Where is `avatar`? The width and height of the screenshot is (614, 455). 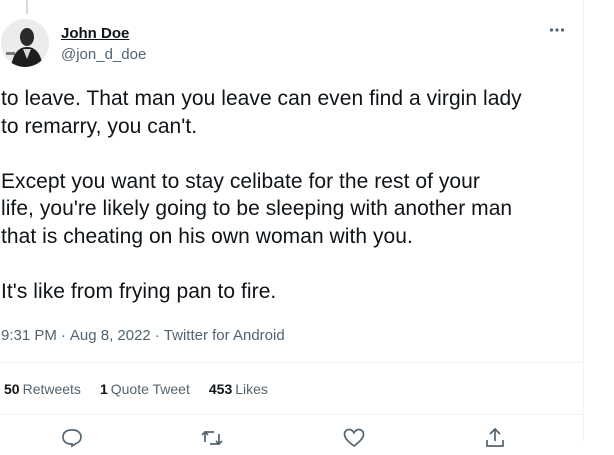
avatar is located at coordinates (25, 43).